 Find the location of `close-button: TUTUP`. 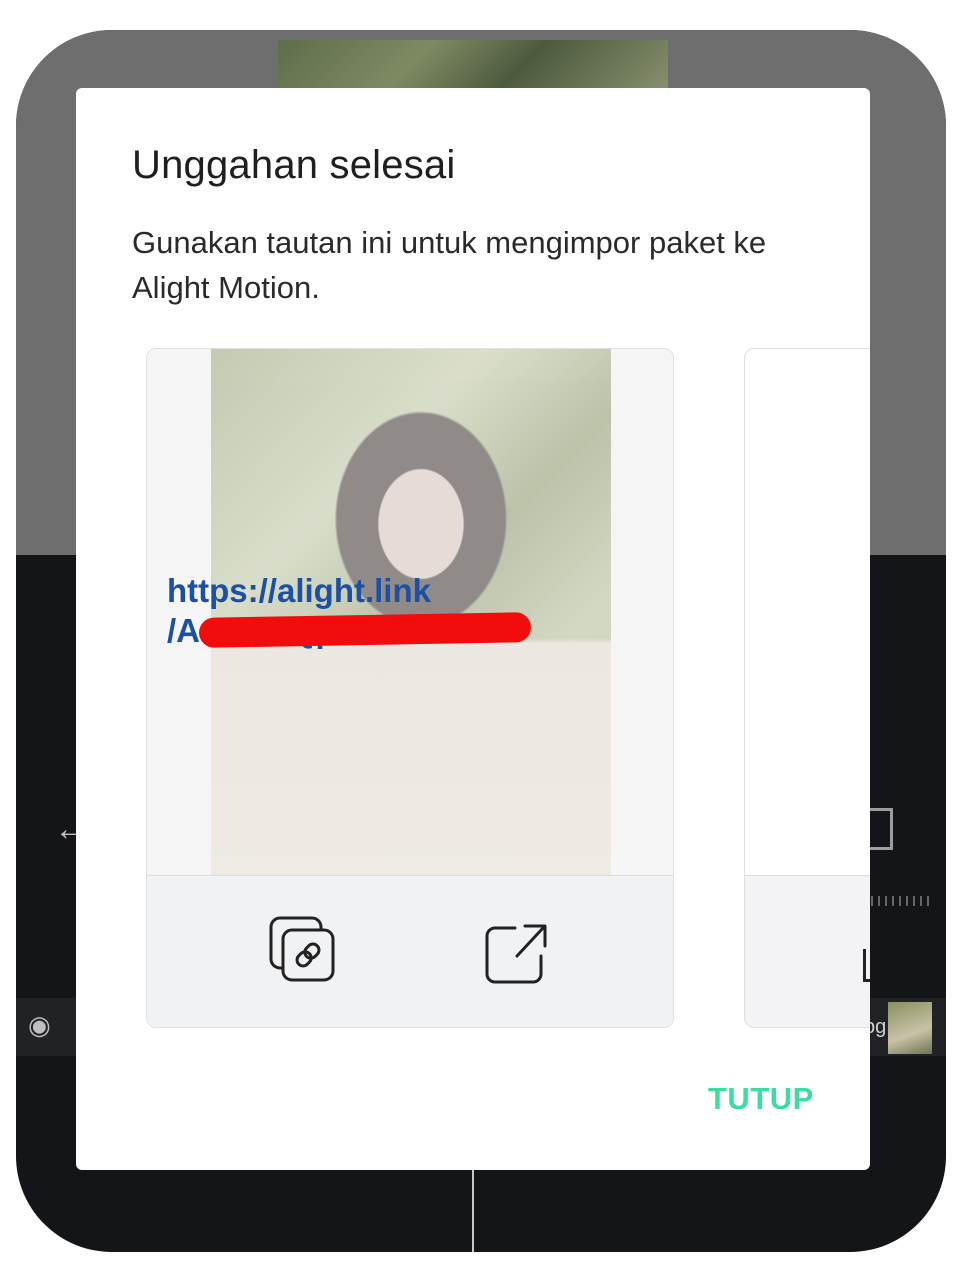

close-button: TUTUP is located at coordinates (761, 1099).